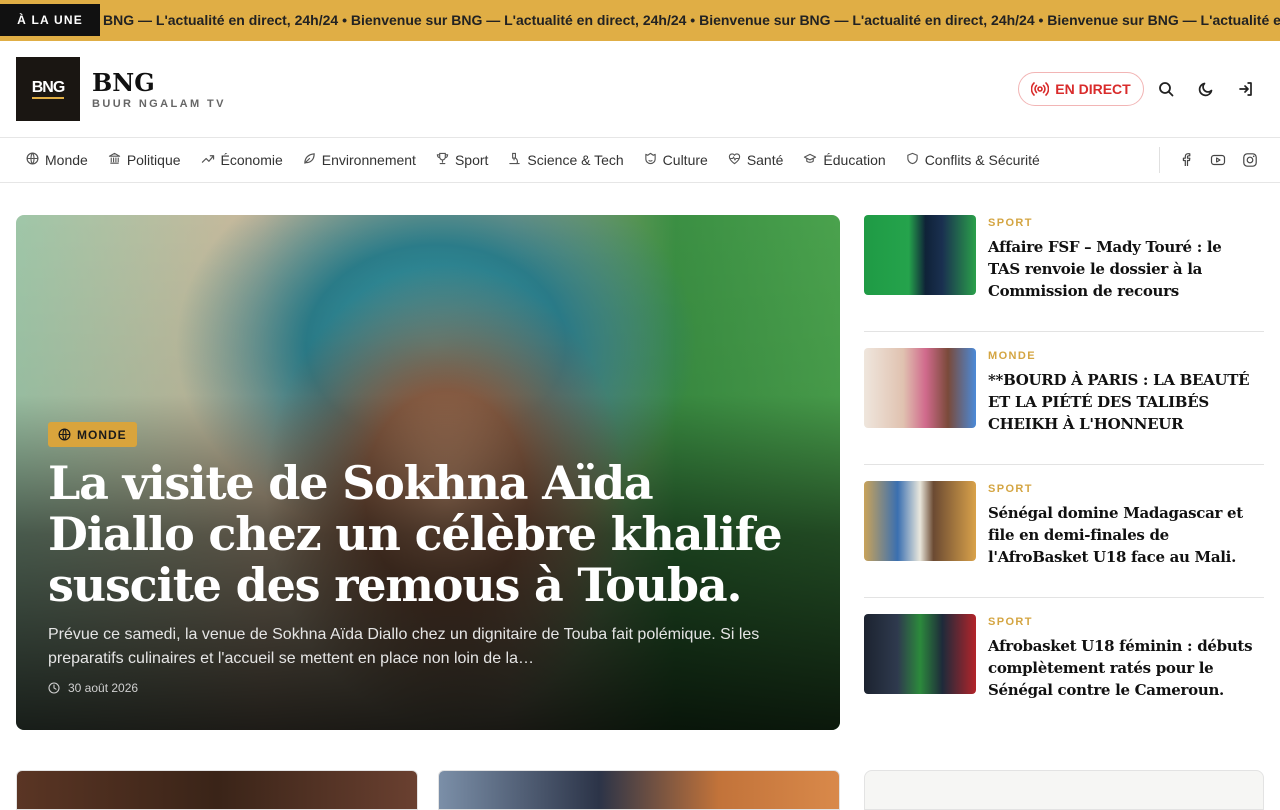 The image size is (1280, 810). What do you see at coordinates (54, 688) in the screenshot?
I see `clock-icon` at bounding box center [54, 688].